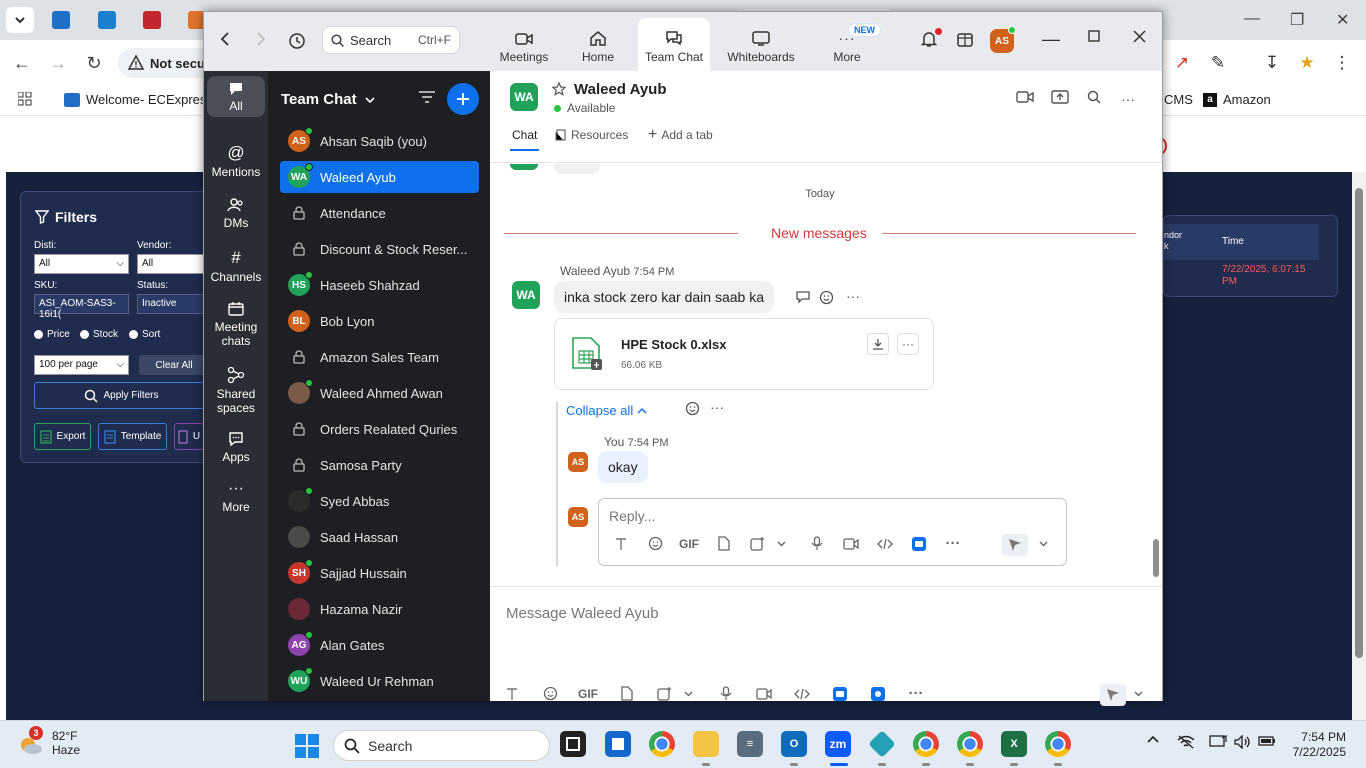  I want to click on vendor-select: All, so click(172, 264).